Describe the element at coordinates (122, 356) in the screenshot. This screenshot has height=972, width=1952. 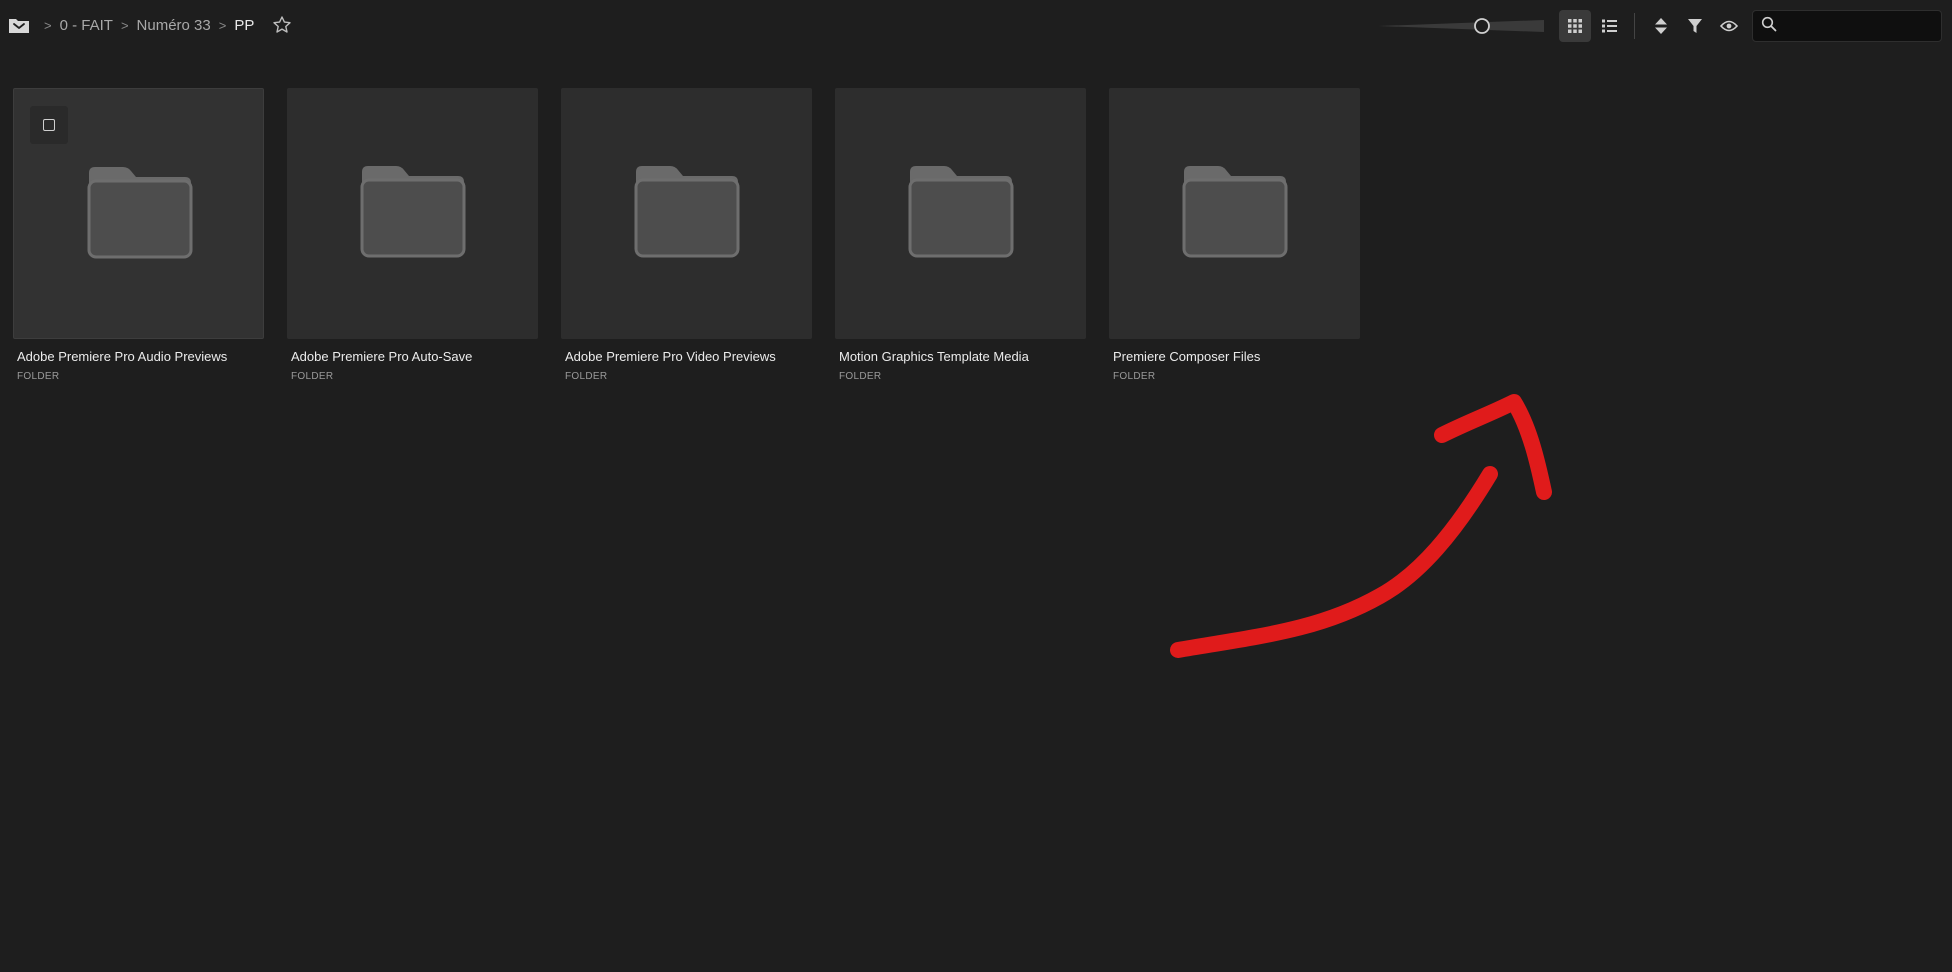
I see `folder-name: Adobe Premiere Pro Audio Previews` at that location.